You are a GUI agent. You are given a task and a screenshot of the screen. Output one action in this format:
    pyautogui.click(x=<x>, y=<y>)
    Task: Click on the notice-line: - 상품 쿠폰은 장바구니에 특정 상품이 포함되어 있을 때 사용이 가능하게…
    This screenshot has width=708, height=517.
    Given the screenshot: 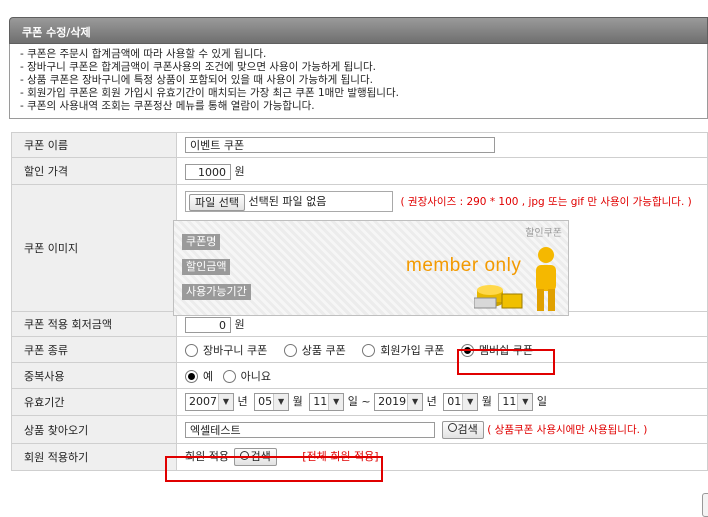 What is the action you would take?
    pyautogui.click(x=196, y=80)
    